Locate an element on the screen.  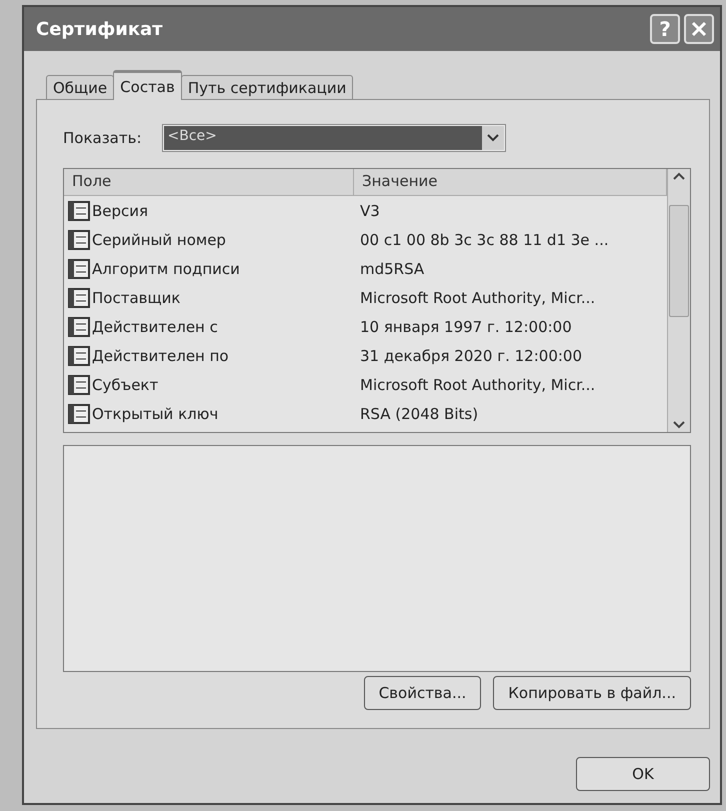
scroll-down-icon is located at coordinates (679, 425).